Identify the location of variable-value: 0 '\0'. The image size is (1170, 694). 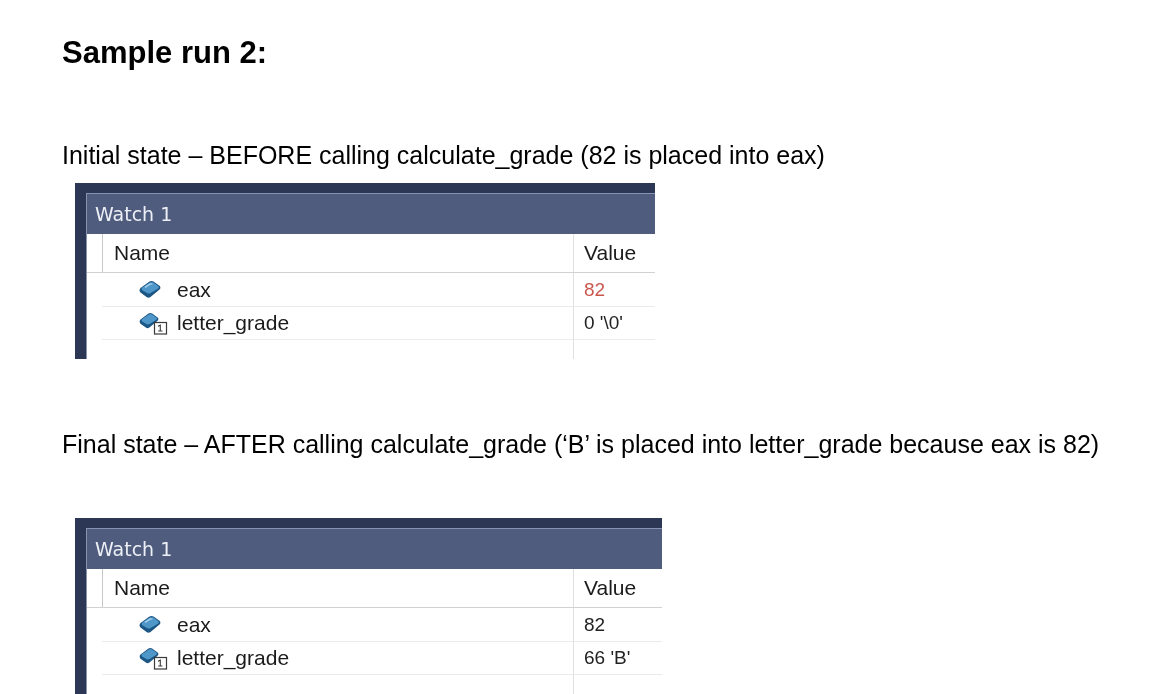
(603, 323).